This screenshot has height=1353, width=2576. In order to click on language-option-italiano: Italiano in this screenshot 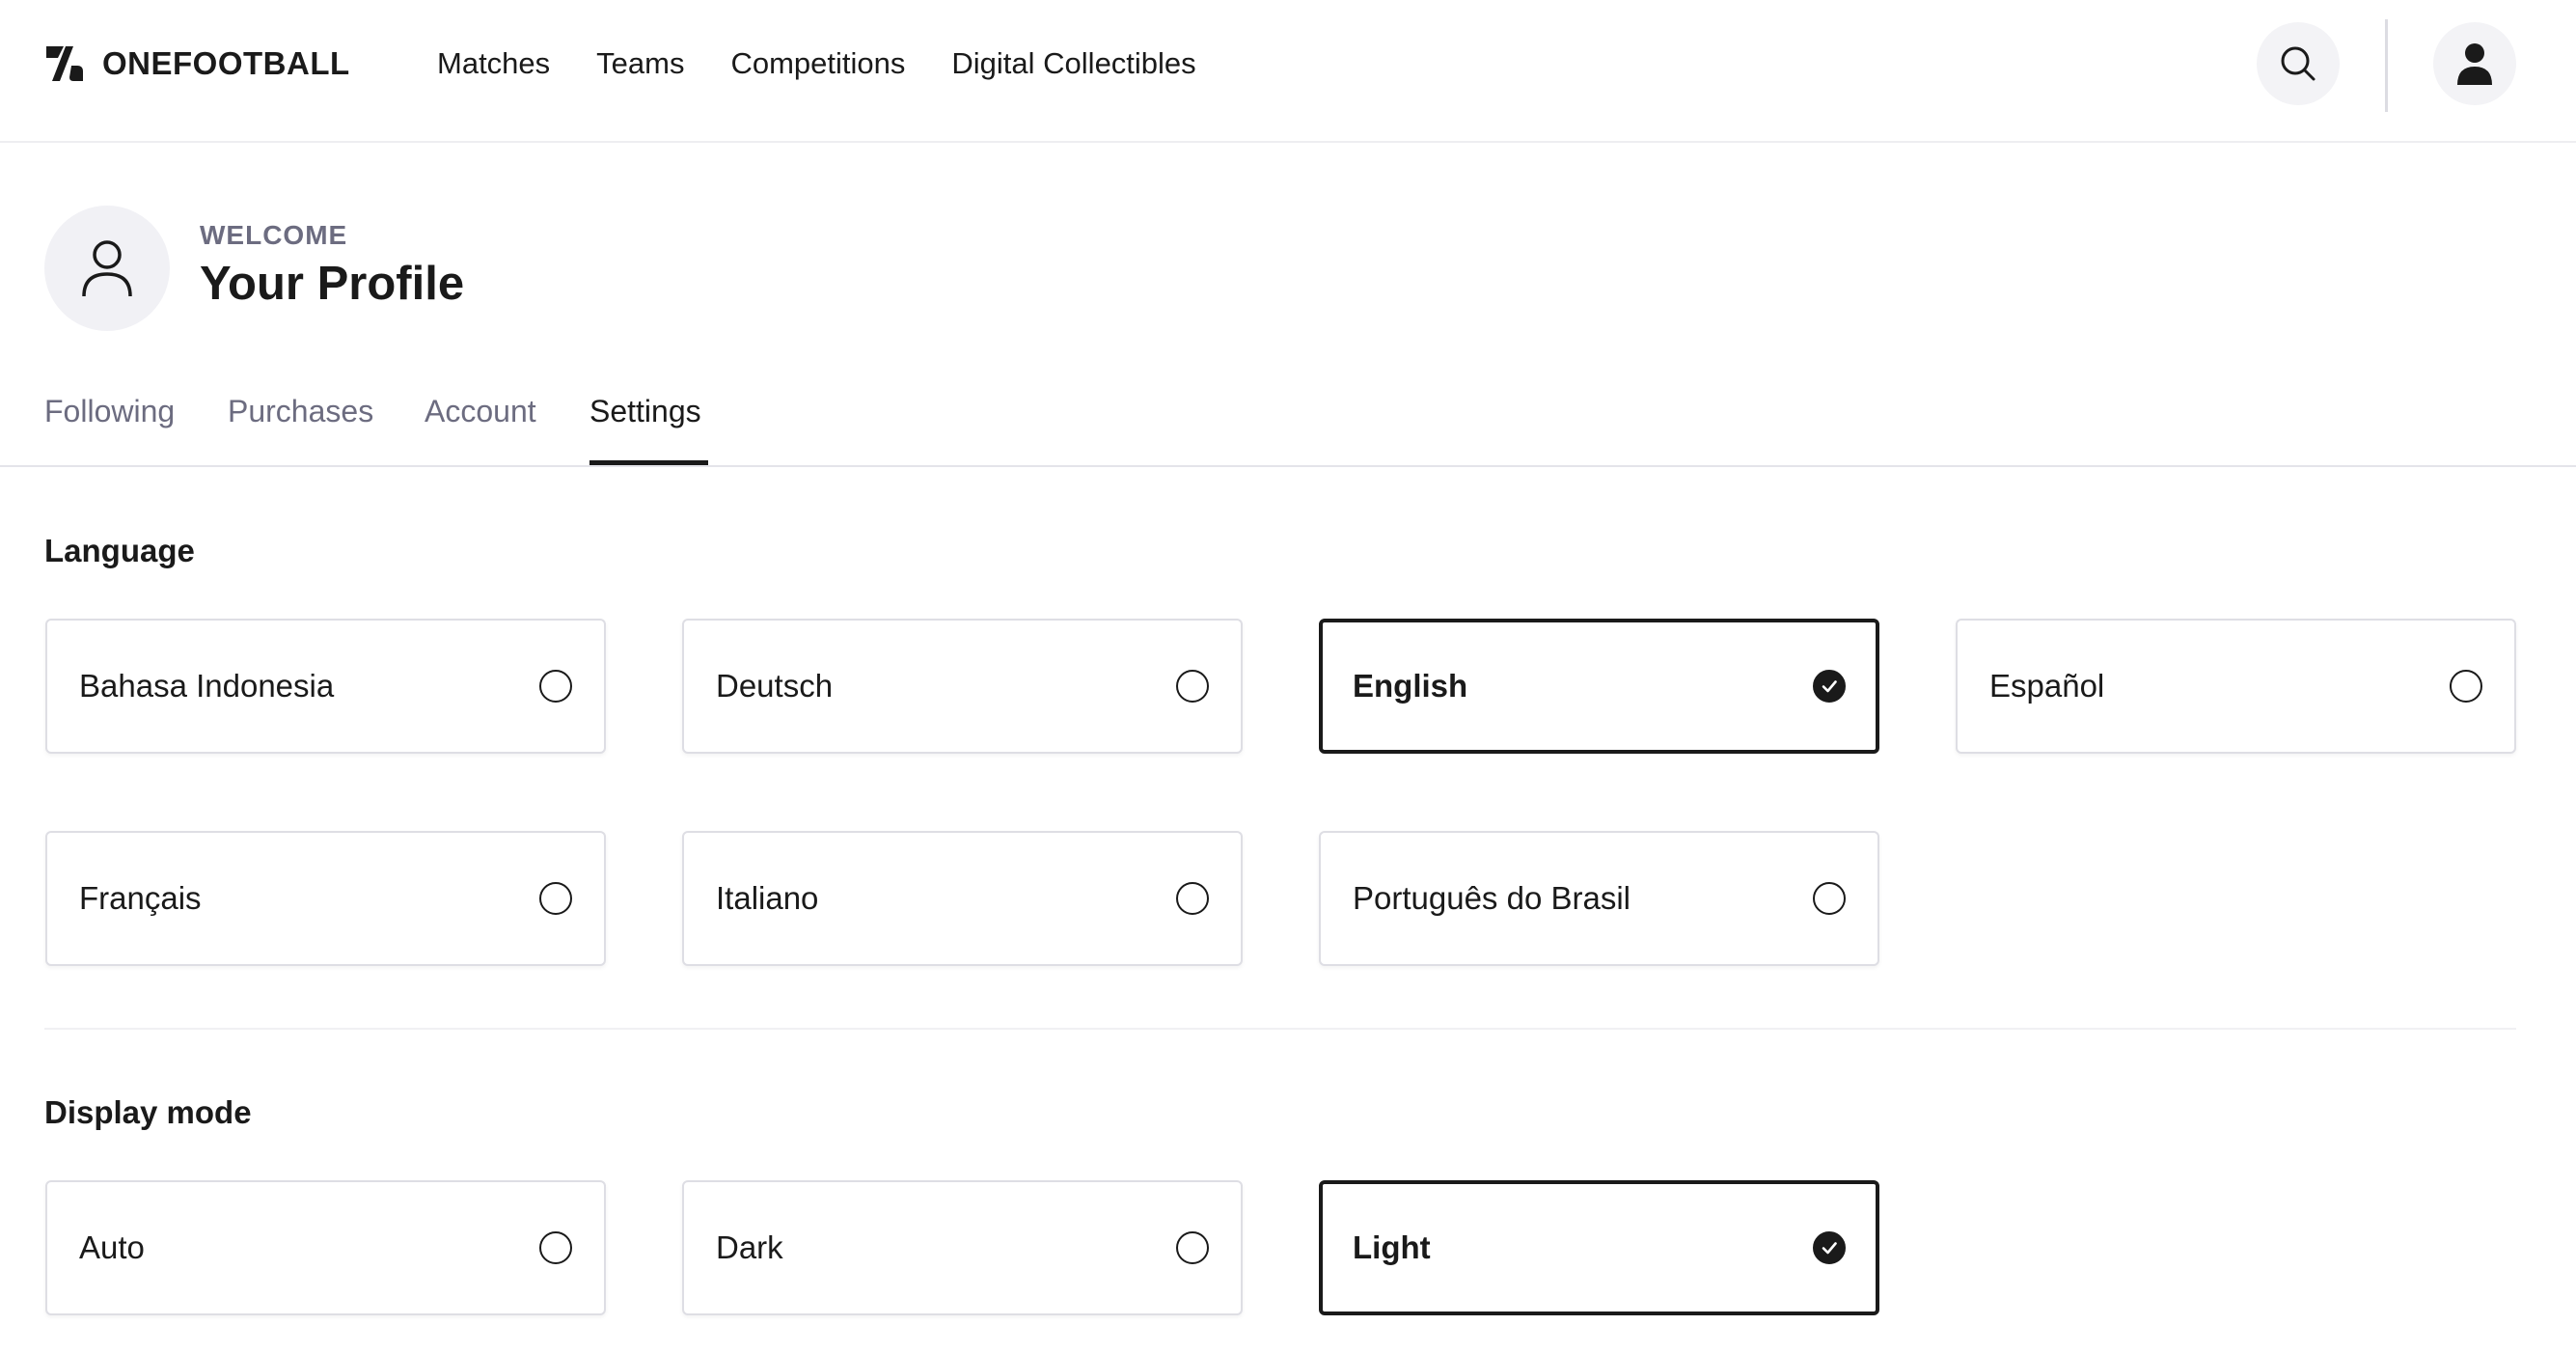, I will do `click(963, 898)`.